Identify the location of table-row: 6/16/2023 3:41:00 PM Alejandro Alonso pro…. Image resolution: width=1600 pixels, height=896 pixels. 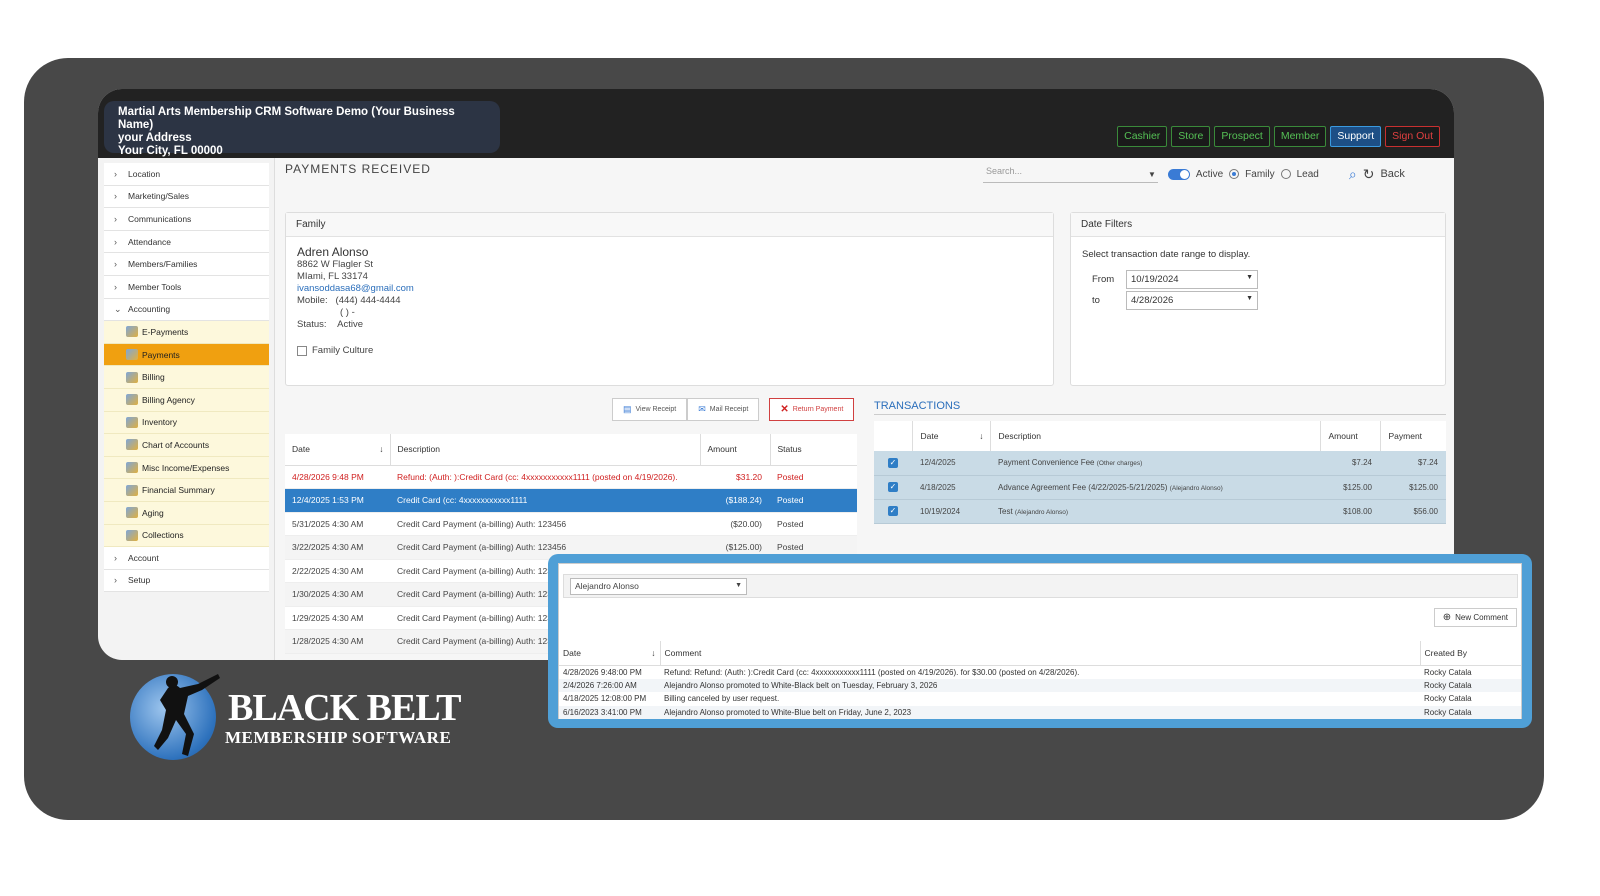
(1040, 712).